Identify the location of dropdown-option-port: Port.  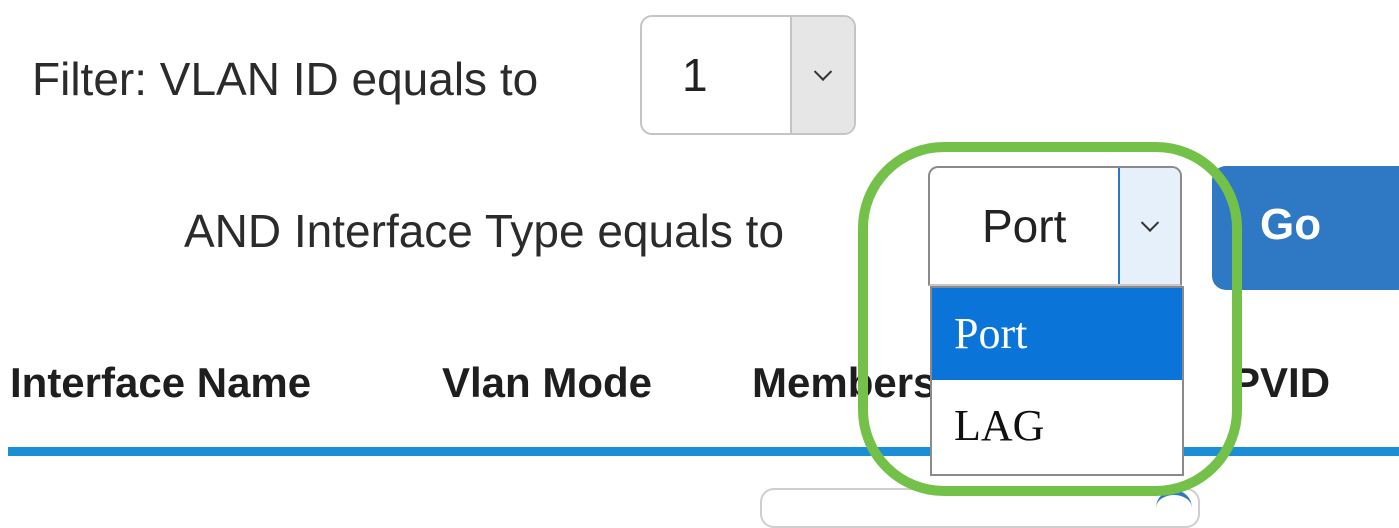
(1057, 334).